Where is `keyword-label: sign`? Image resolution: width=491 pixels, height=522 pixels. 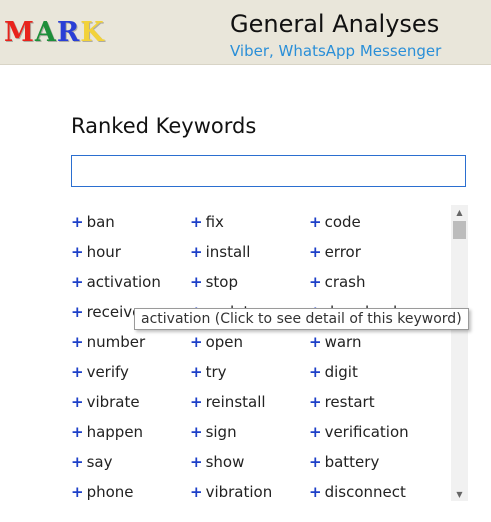
keyword-label: sign is located at coordinates (221, 432).